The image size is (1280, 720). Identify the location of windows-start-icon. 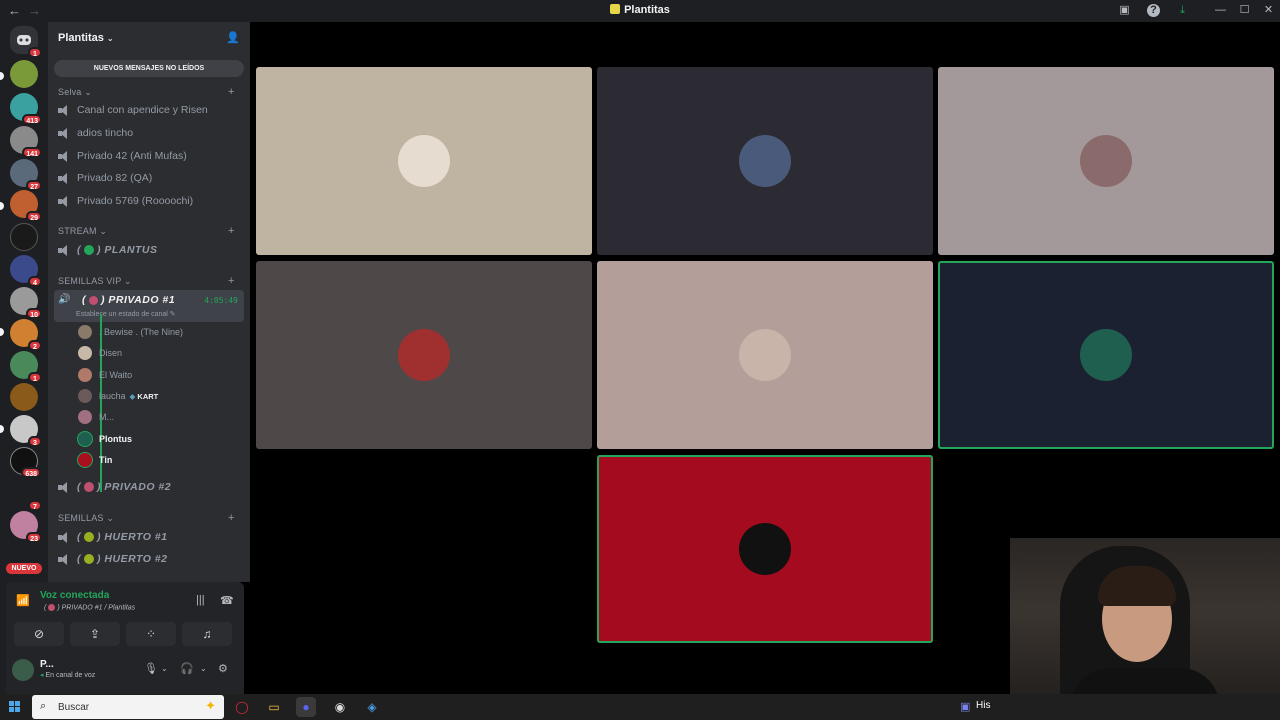
(15, 707).